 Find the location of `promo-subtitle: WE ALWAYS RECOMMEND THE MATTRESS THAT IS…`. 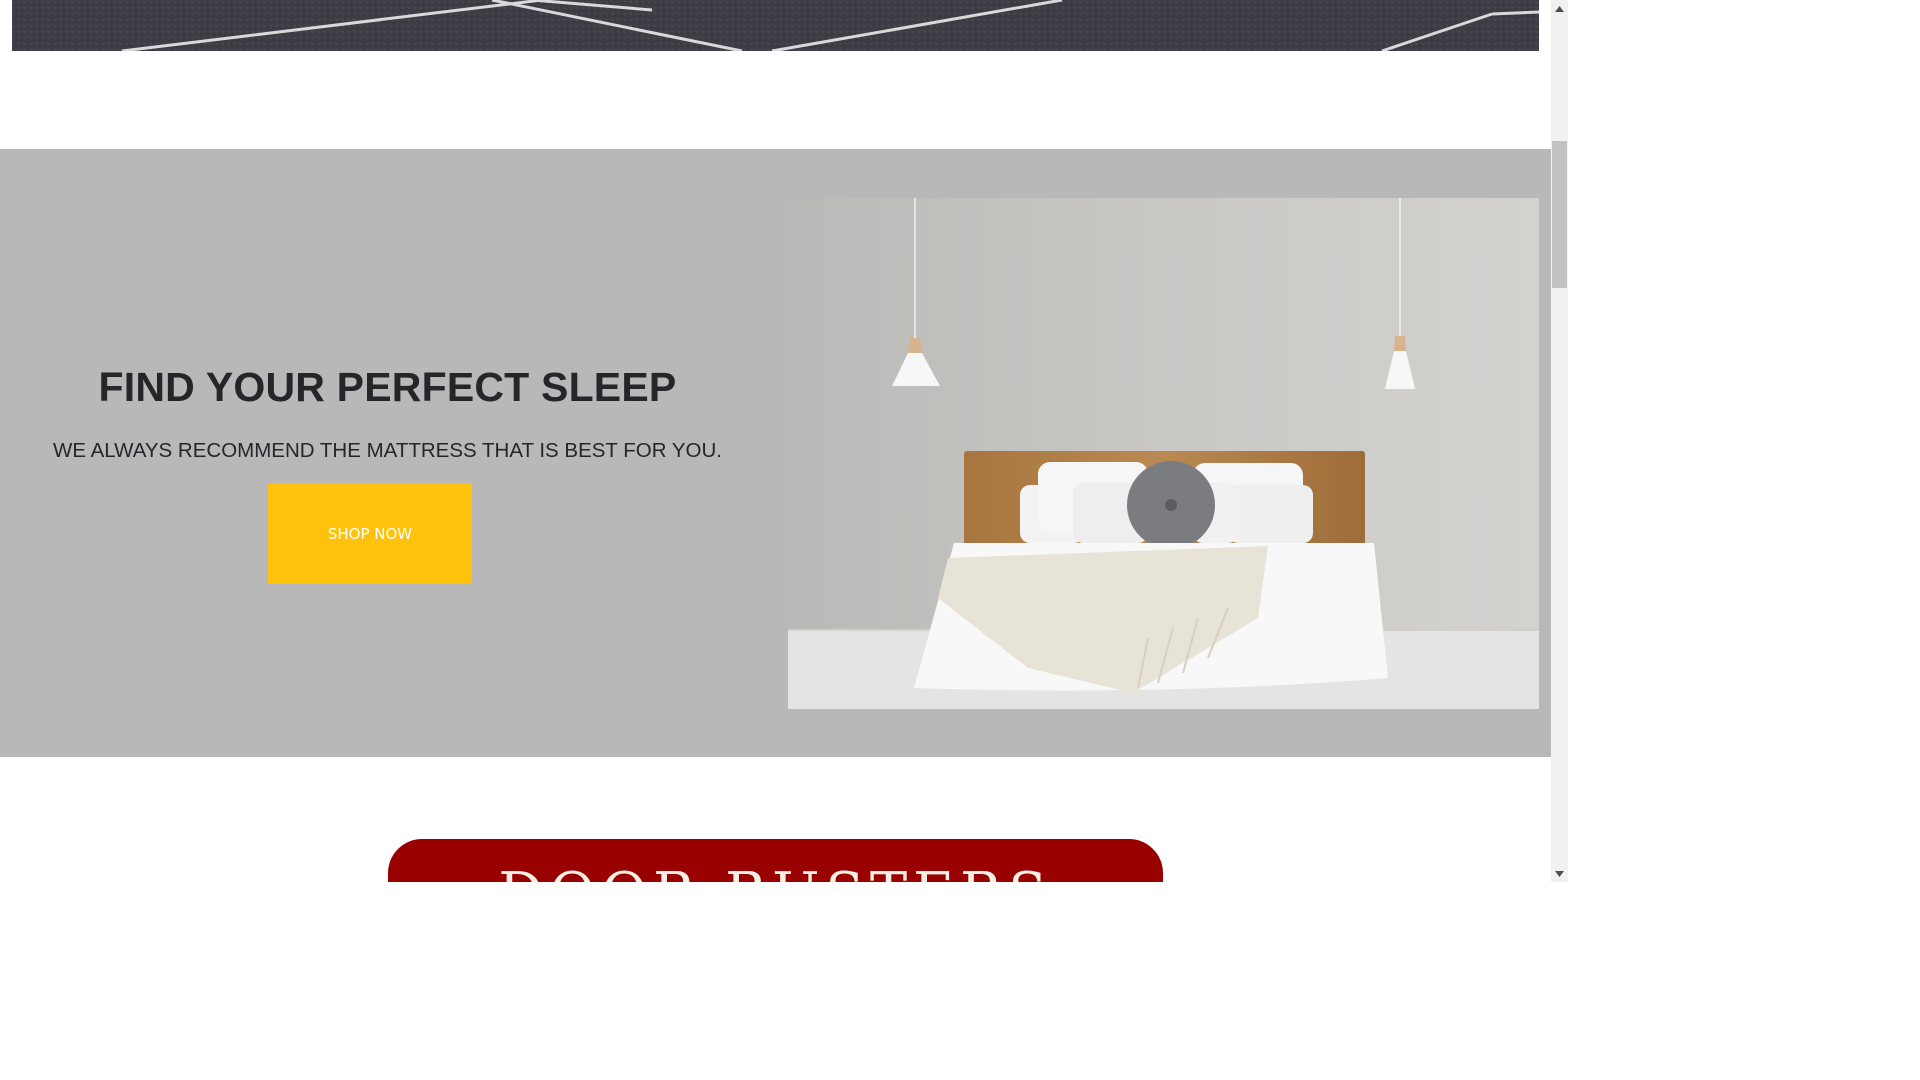

promo-subtitle: WE ALWAYS RECOMMEND THE MATTRESS THAT IS… is located at coordinates (387, 450).